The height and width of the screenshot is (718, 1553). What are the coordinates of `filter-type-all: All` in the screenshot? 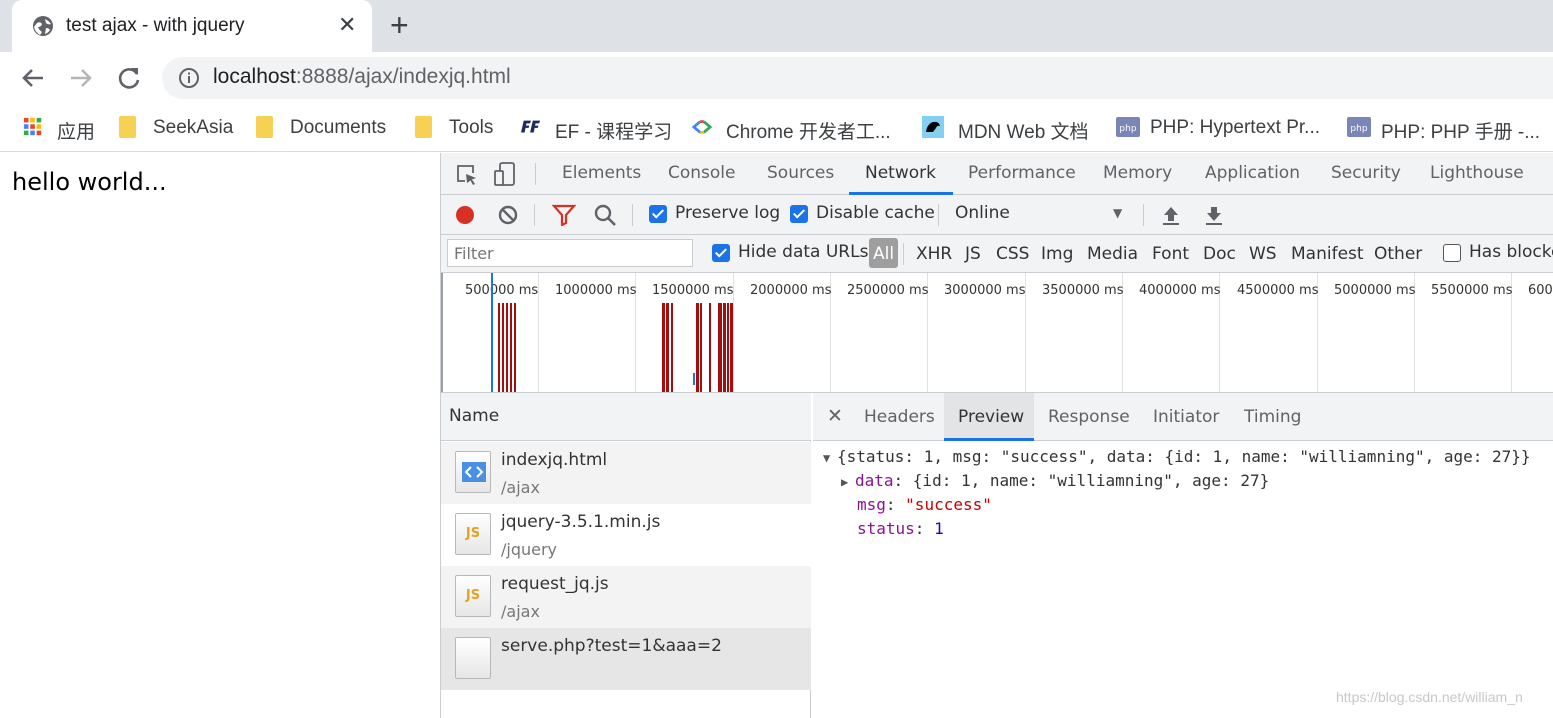 It's located at (884, 253).